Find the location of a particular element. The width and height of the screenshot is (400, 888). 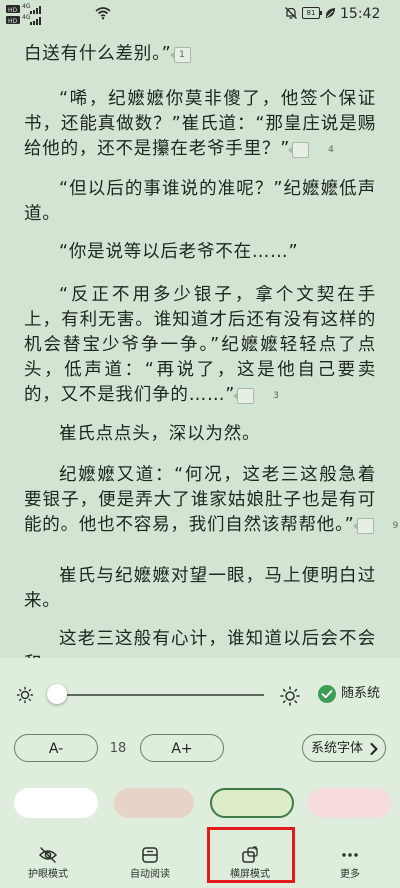

brightness-slider-knob is located at coordinates (57, 694).